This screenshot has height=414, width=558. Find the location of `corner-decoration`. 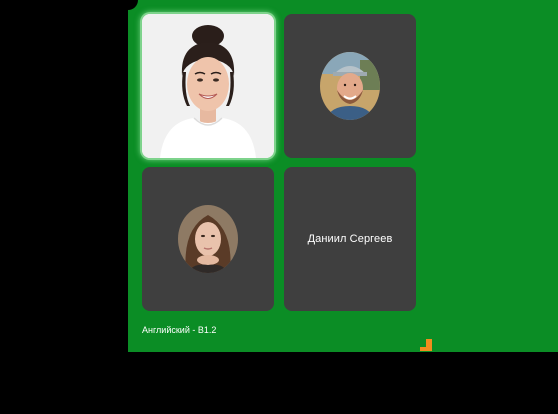

corner-decoration is located at coordinates (426, 345).